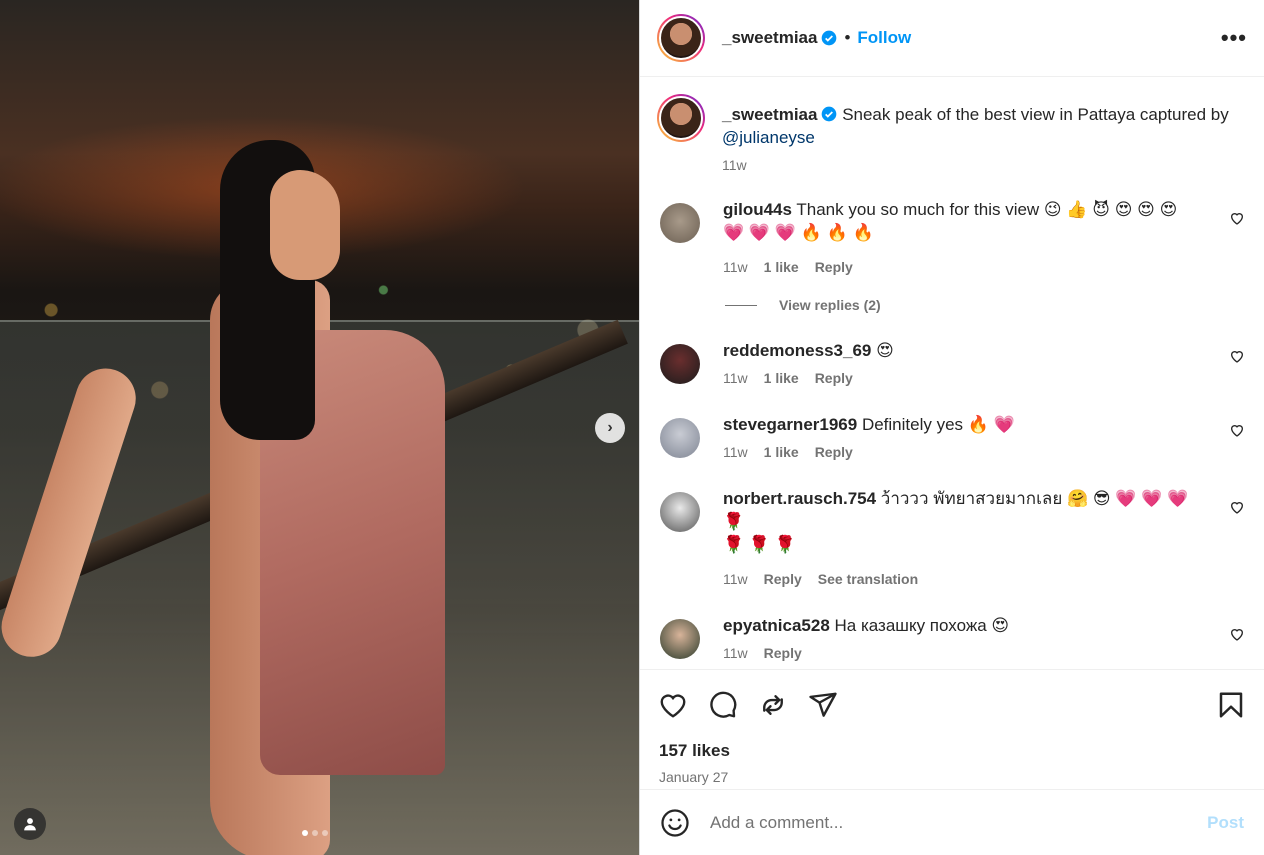 The height and width of the screenshot is (855, 1264). What do you see at coordinates (885, 350) in the screenshot?
I see `comment-text: 😍` at bounding box center [885, 350].